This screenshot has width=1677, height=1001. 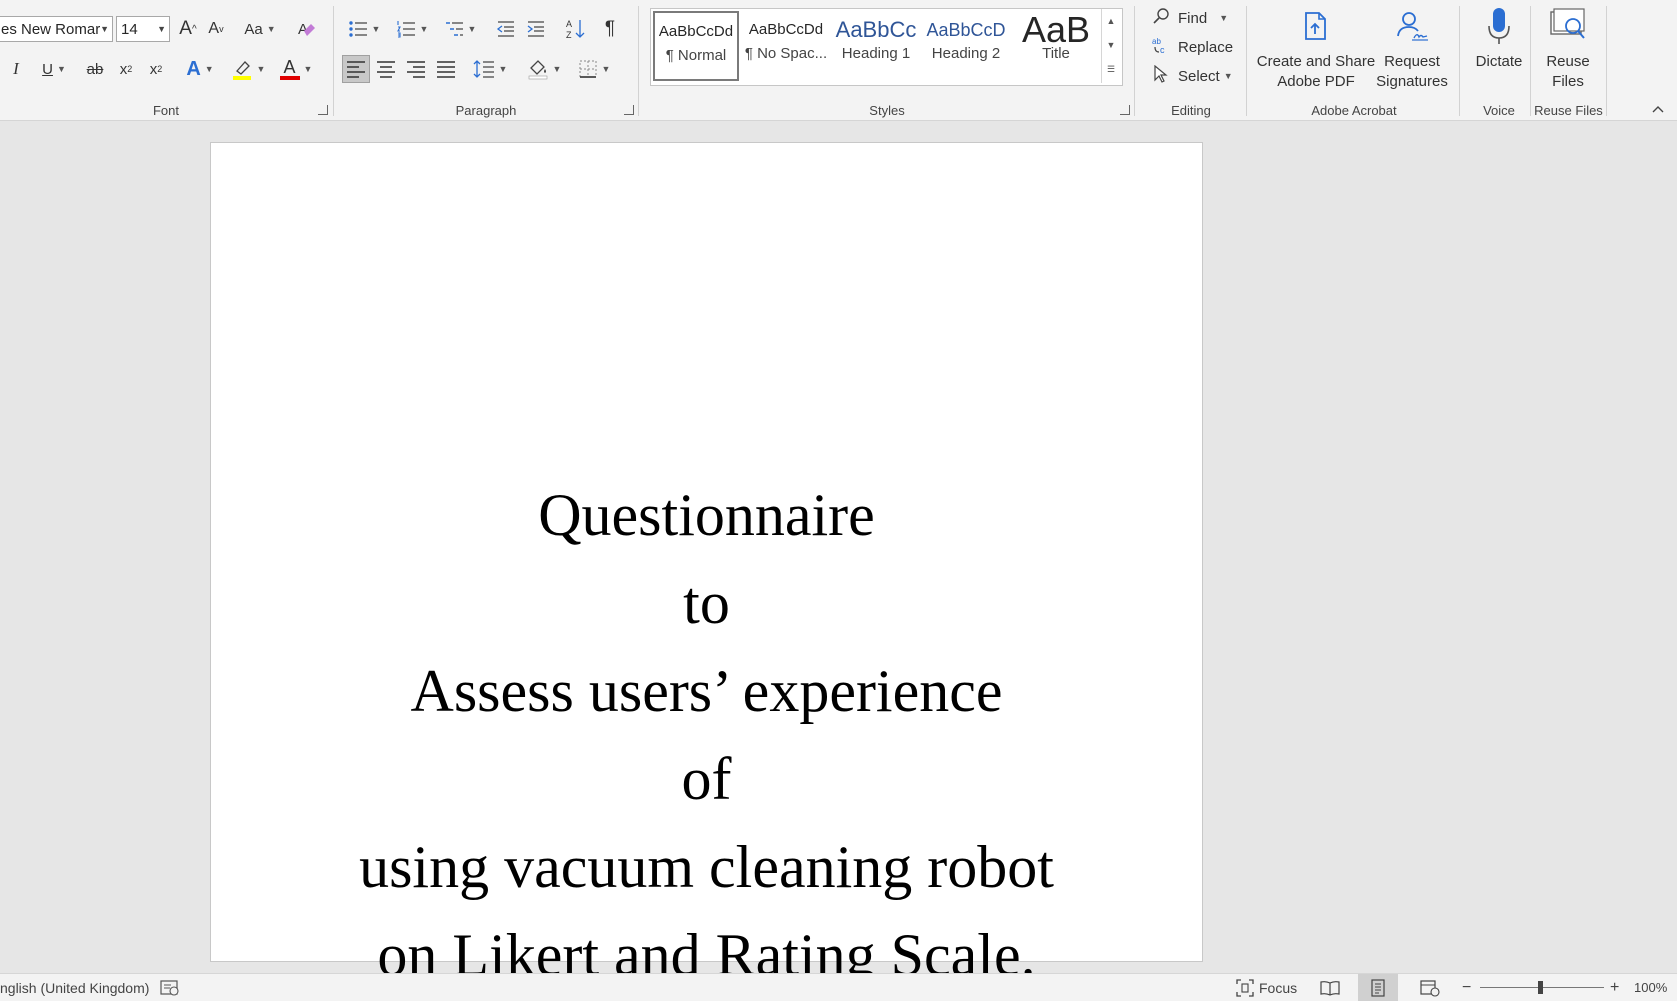 I want to click on zoom-thumb, so click(x=1540, y=987).